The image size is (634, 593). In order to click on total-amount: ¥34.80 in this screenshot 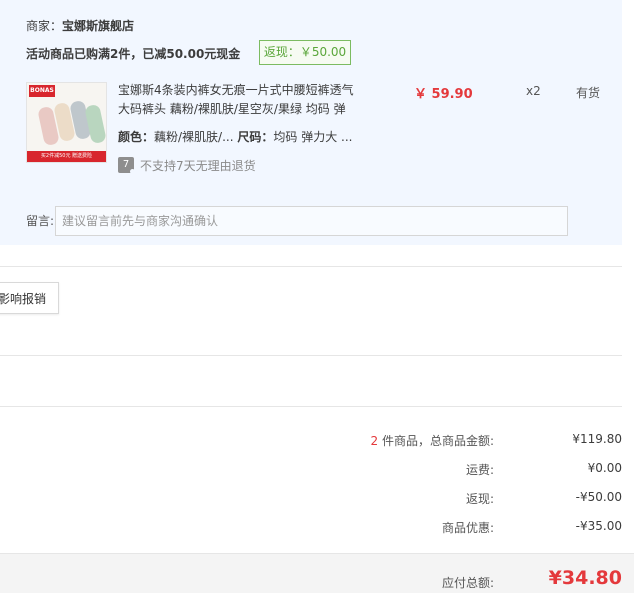, I will do `click(585, 578)`.